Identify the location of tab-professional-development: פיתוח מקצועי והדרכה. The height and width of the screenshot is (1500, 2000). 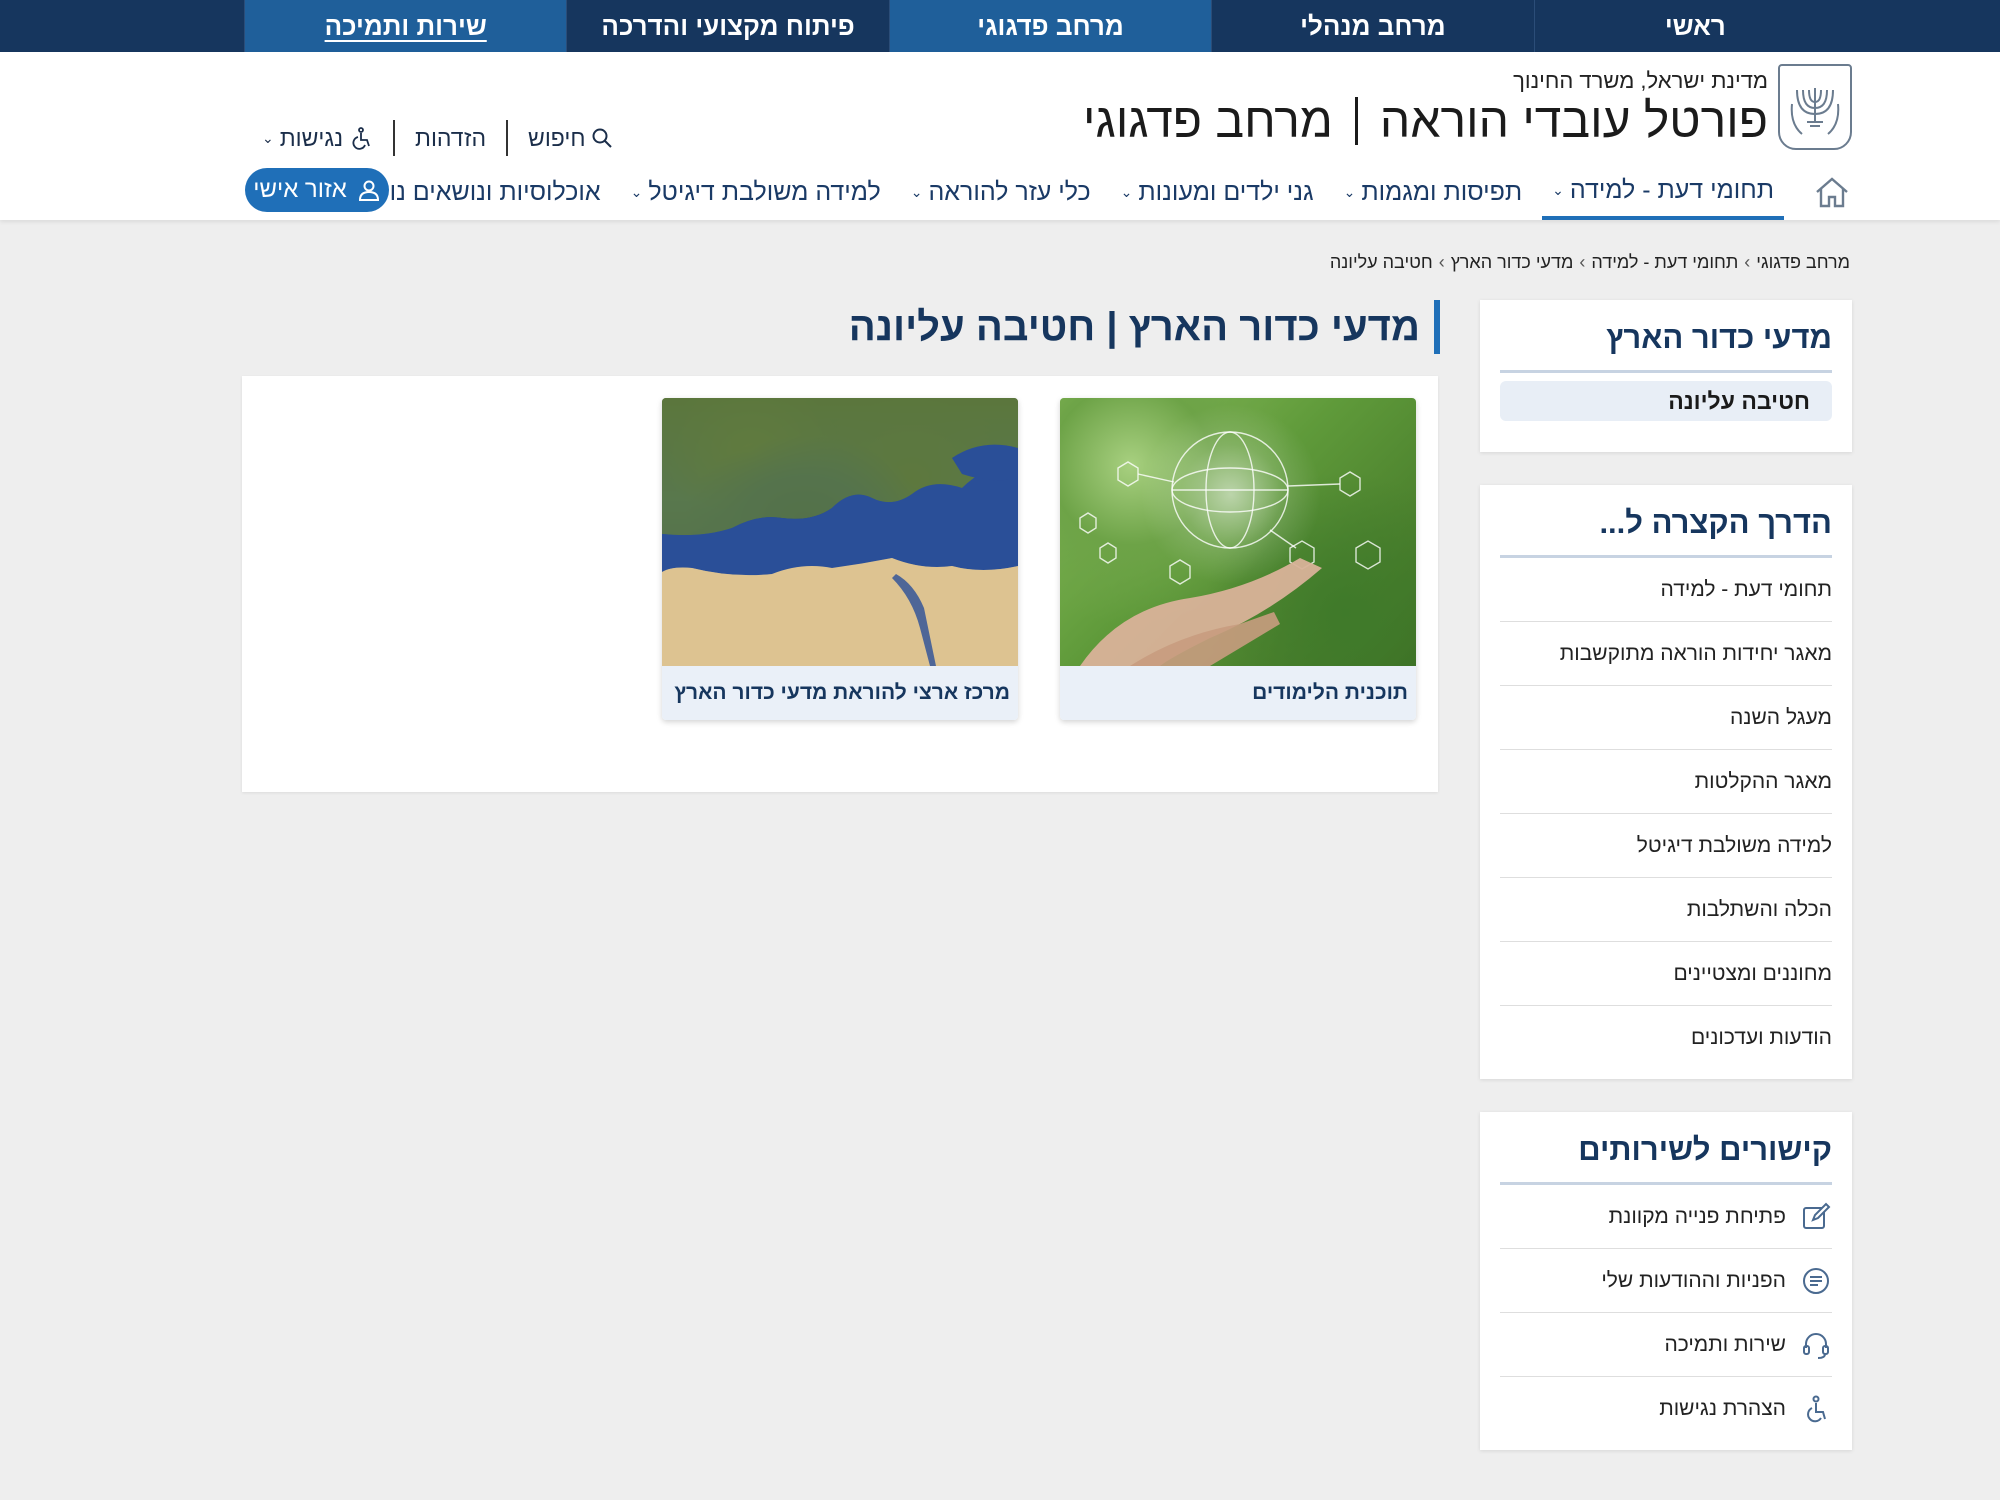
(727, 26).